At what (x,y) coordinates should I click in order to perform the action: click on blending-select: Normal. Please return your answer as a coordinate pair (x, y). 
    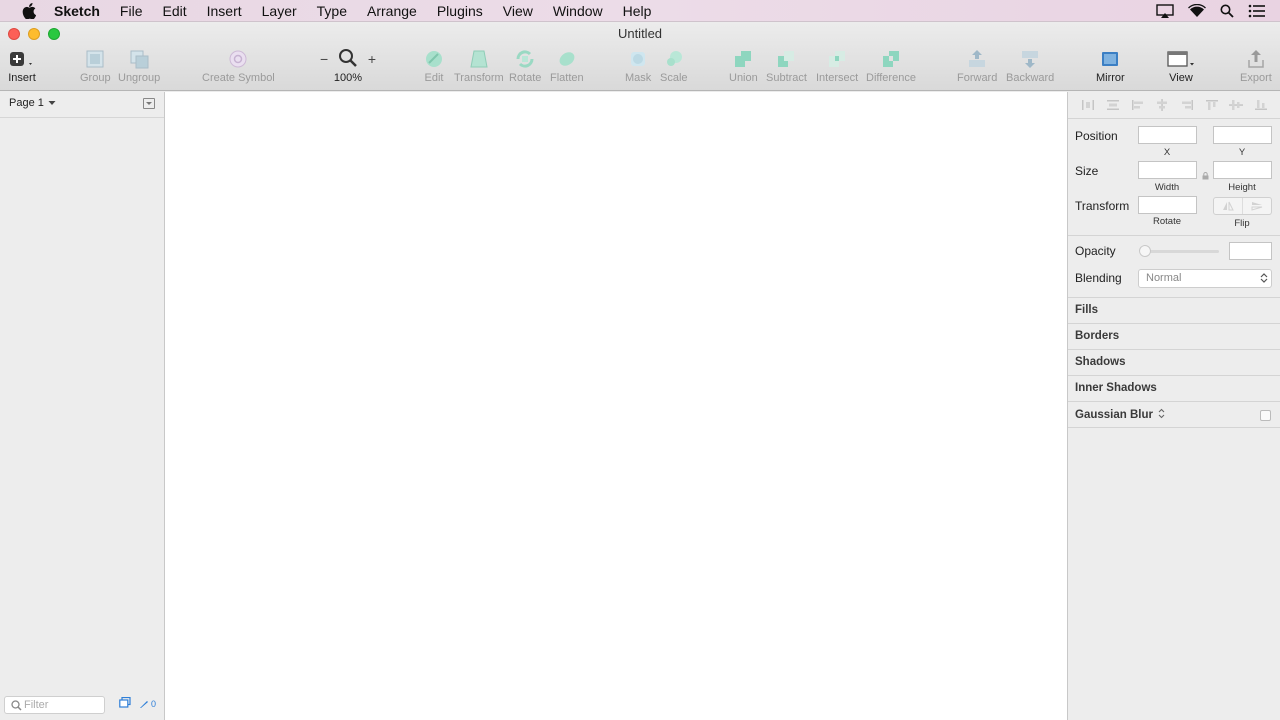
    Looking at the image, I should click on (1205, 278).